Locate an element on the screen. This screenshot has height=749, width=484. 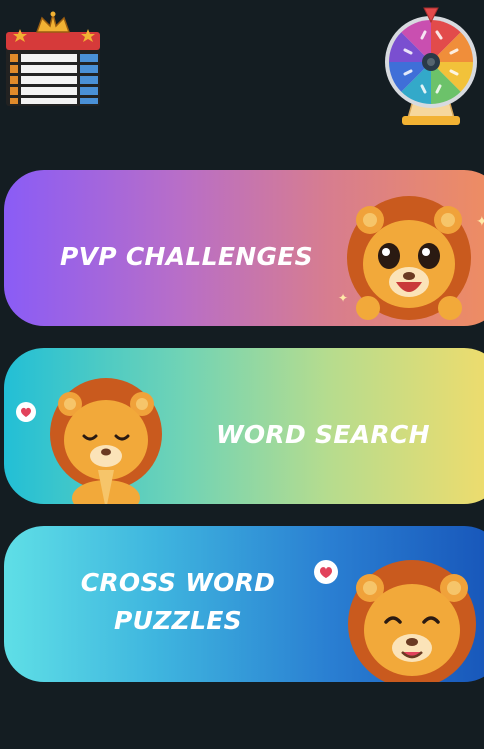
lion-praying-icon is located at coordinates (89, 441).